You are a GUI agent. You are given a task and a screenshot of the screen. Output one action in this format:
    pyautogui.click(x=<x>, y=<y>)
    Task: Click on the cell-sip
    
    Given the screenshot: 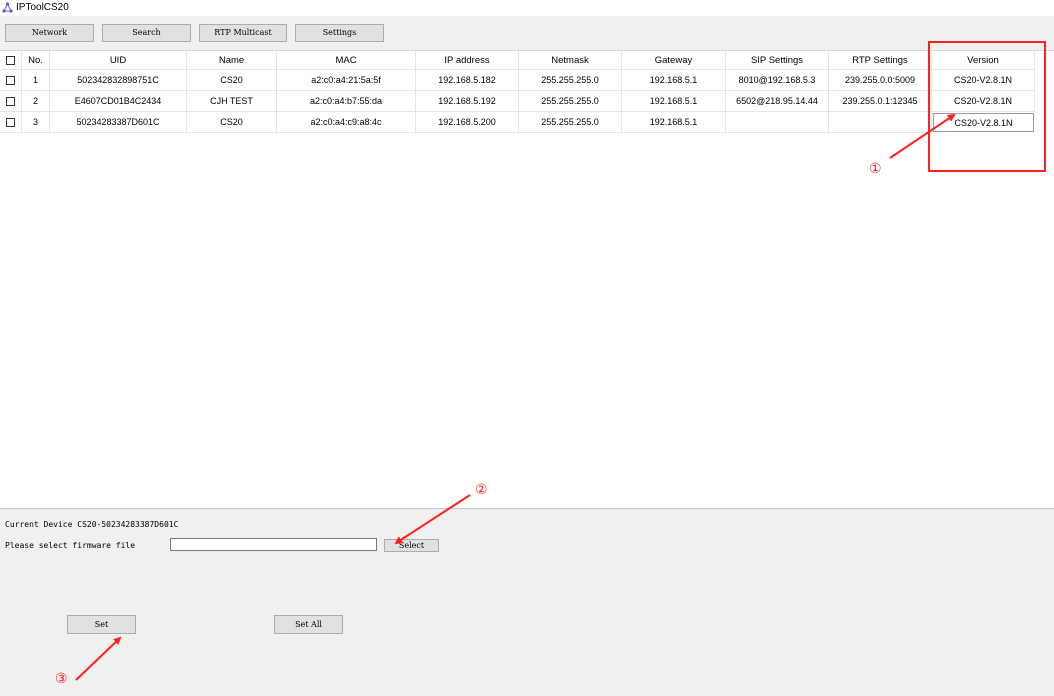 What is the action you would take?
    pyautogui.click(x=777, y=122)
    